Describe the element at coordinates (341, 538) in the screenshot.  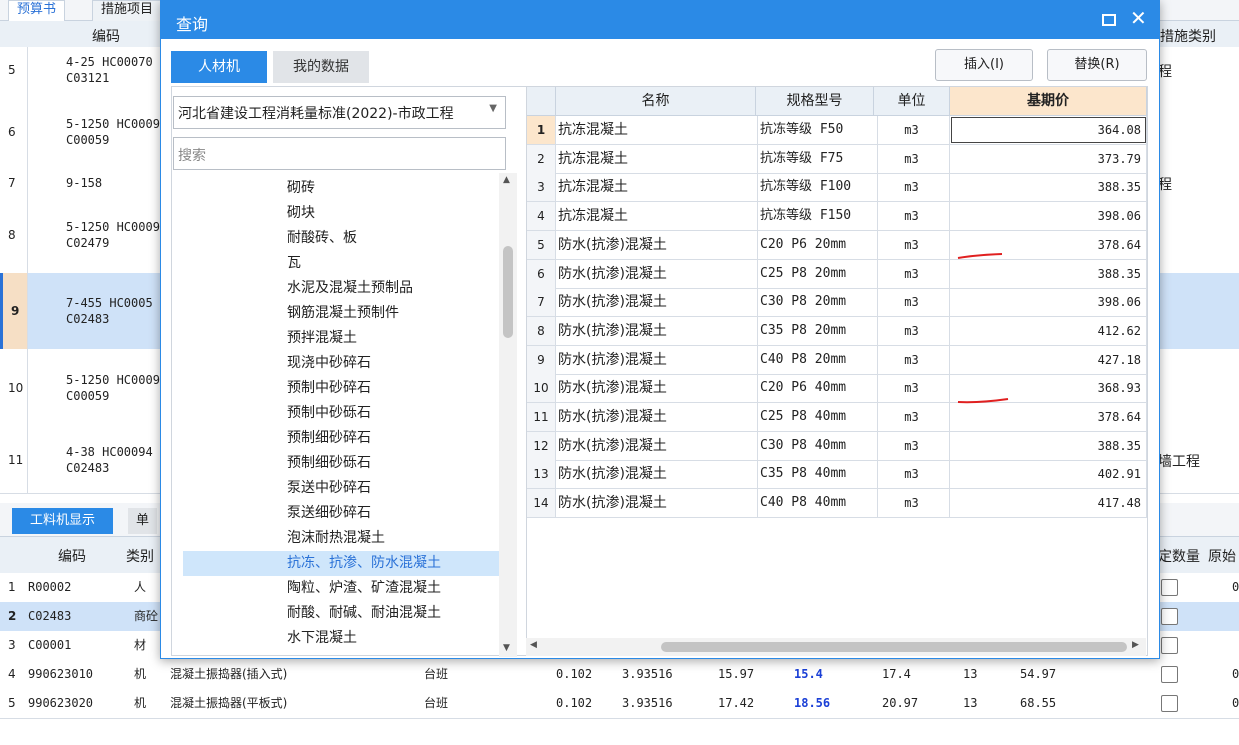
I see `tree-item: 泡沫耐热混凝土` at that location.